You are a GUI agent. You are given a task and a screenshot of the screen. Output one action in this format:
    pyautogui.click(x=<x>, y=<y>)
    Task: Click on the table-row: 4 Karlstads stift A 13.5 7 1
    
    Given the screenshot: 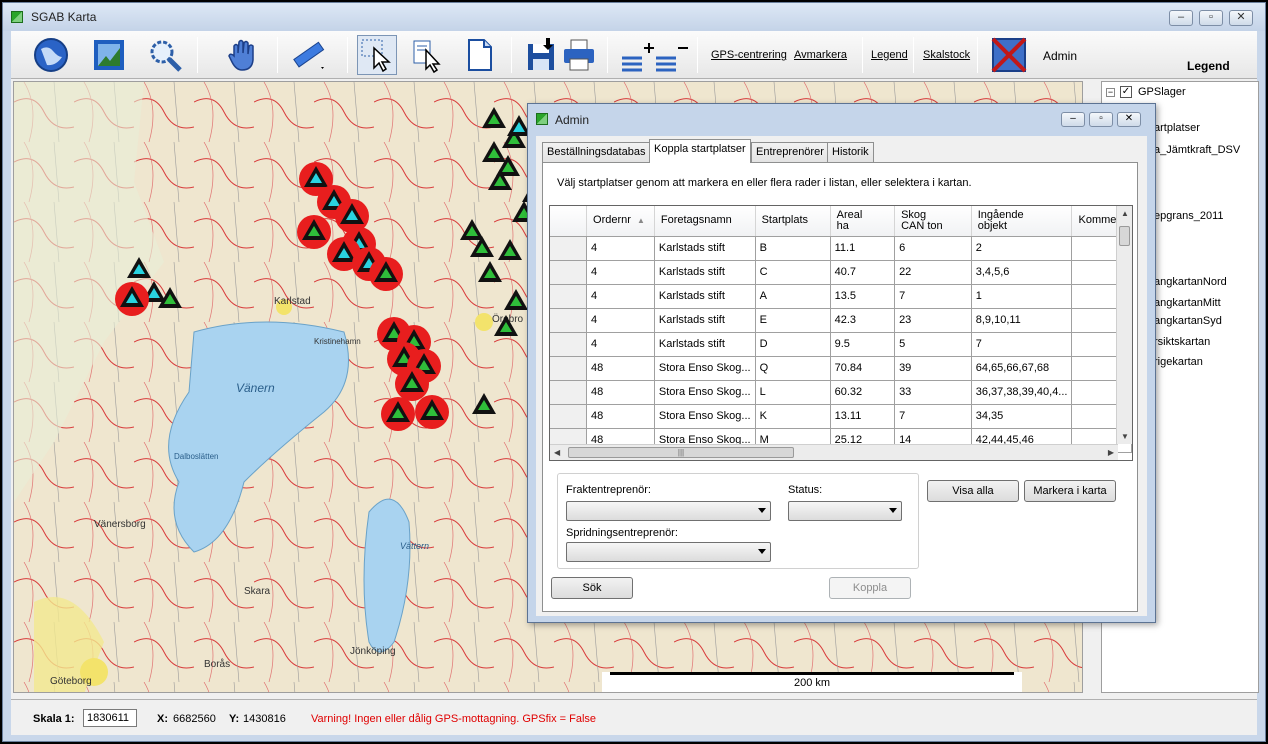 What is the action you would take?
    pyautogui.click(x=841, y=296)
    